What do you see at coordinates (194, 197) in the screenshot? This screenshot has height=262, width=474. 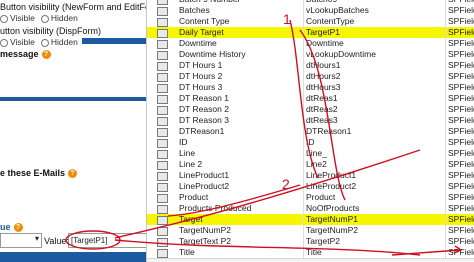 I see `field-display-name: Product` at bounding box center [194, 197].